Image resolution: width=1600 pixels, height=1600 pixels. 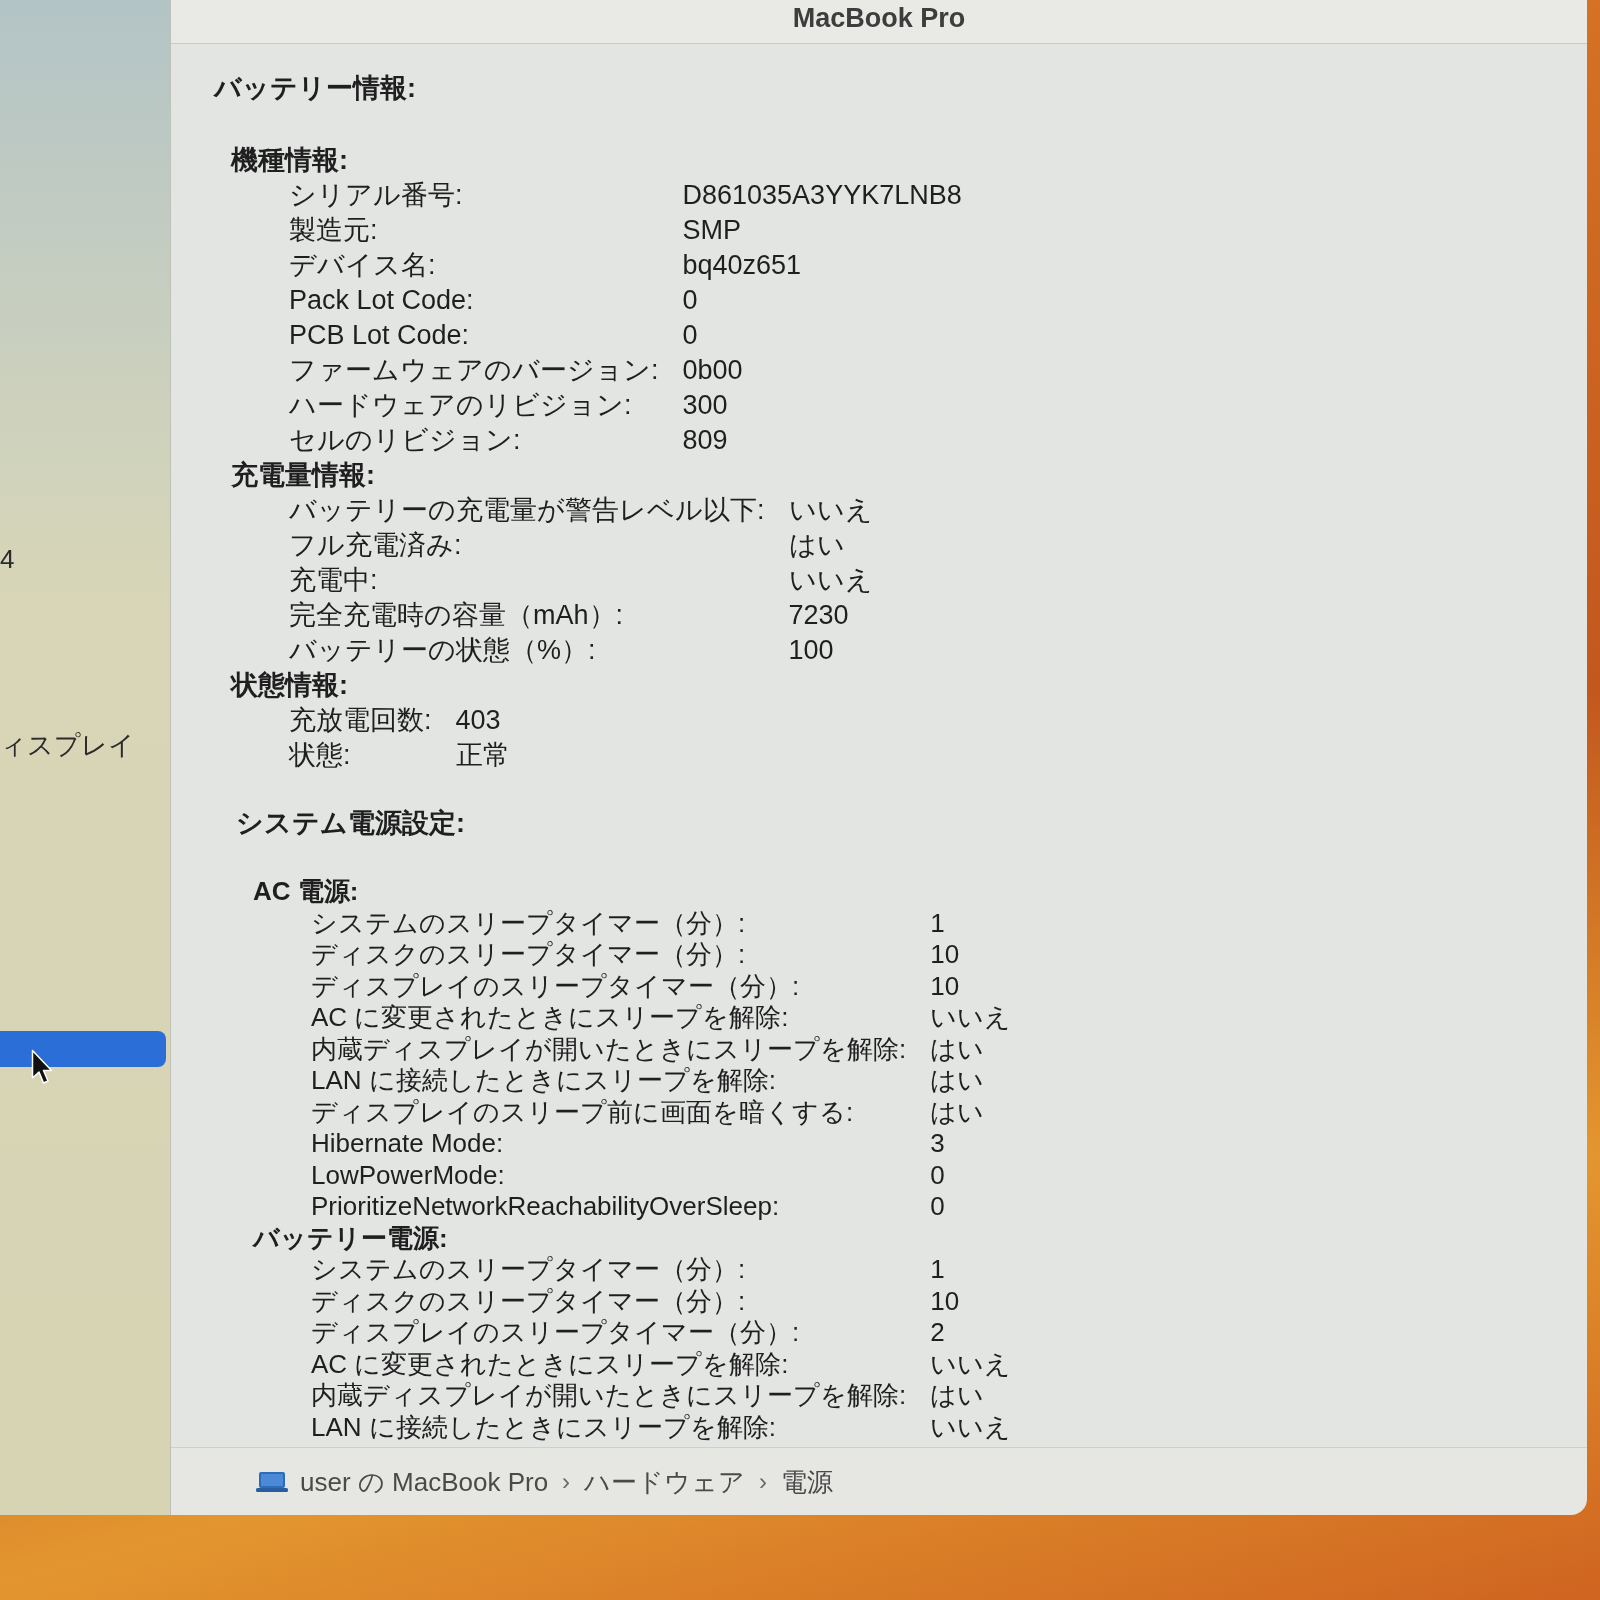 I want to click on property-label: ファームウェアのバージョン:, so click(x=474, y=370).